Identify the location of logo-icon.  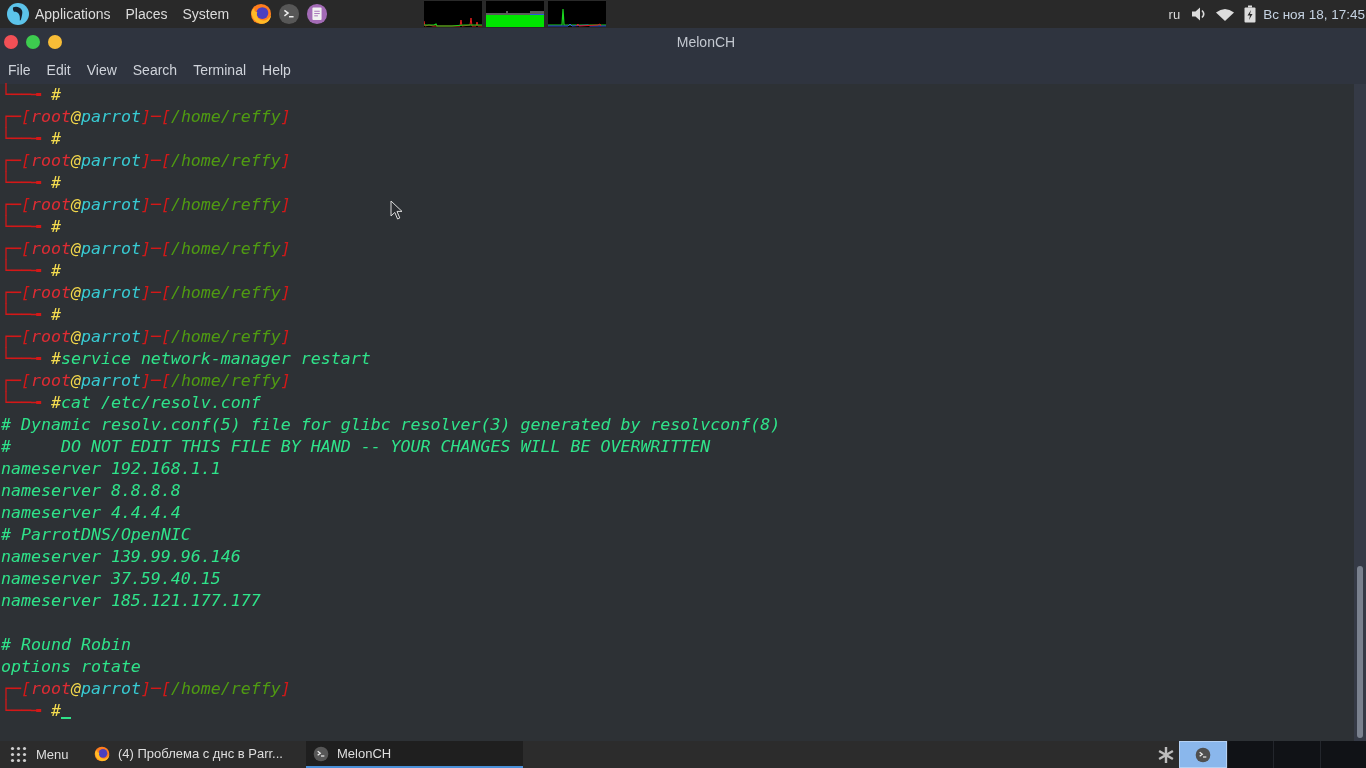
(18, 14).